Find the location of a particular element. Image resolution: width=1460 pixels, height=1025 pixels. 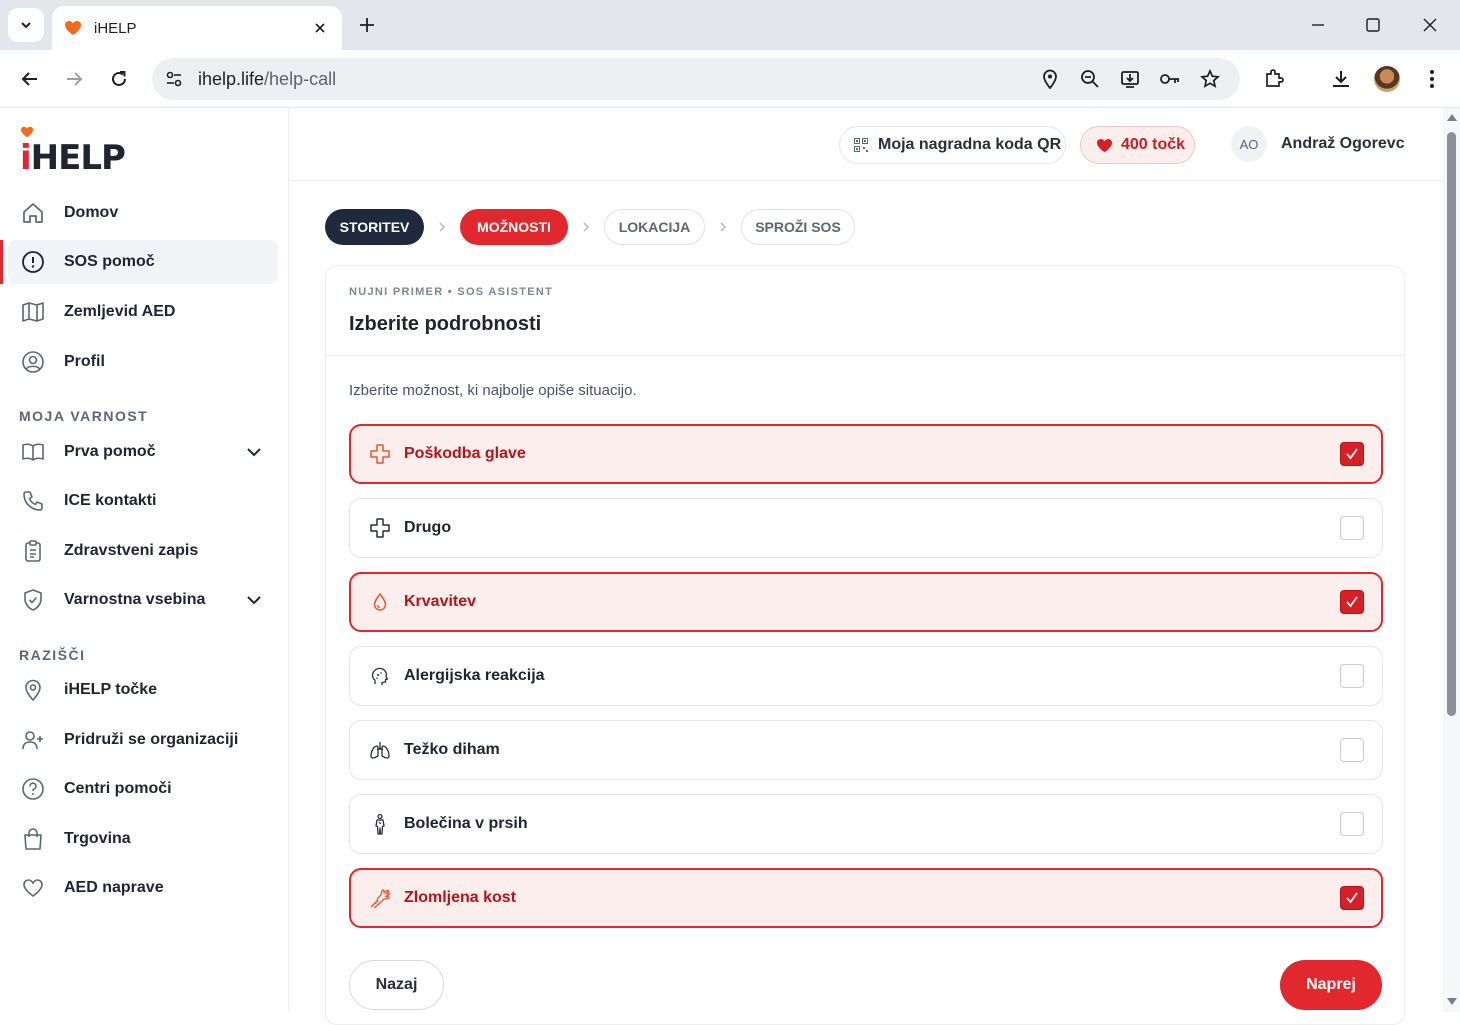

shopping-bag-icon is located at coordinates (33, 839).